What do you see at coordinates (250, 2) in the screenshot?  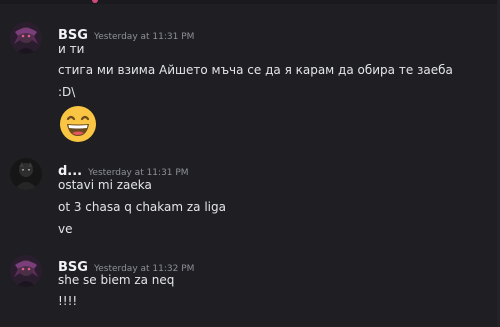 I see `top-divider` at bounding box center [250, 2].